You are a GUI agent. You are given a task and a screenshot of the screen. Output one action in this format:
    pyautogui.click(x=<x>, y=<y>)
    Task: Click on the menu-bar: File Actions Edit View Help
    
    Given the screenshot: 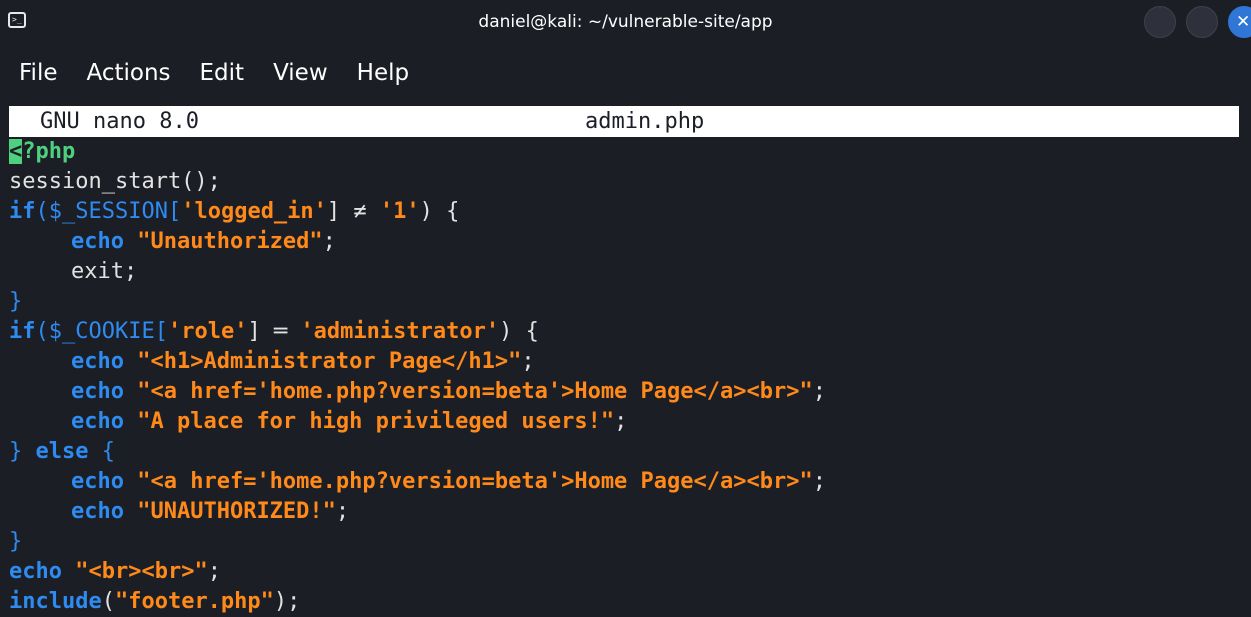 What is the action you would take?
    pyautogui.click(x=625, y=73)
    